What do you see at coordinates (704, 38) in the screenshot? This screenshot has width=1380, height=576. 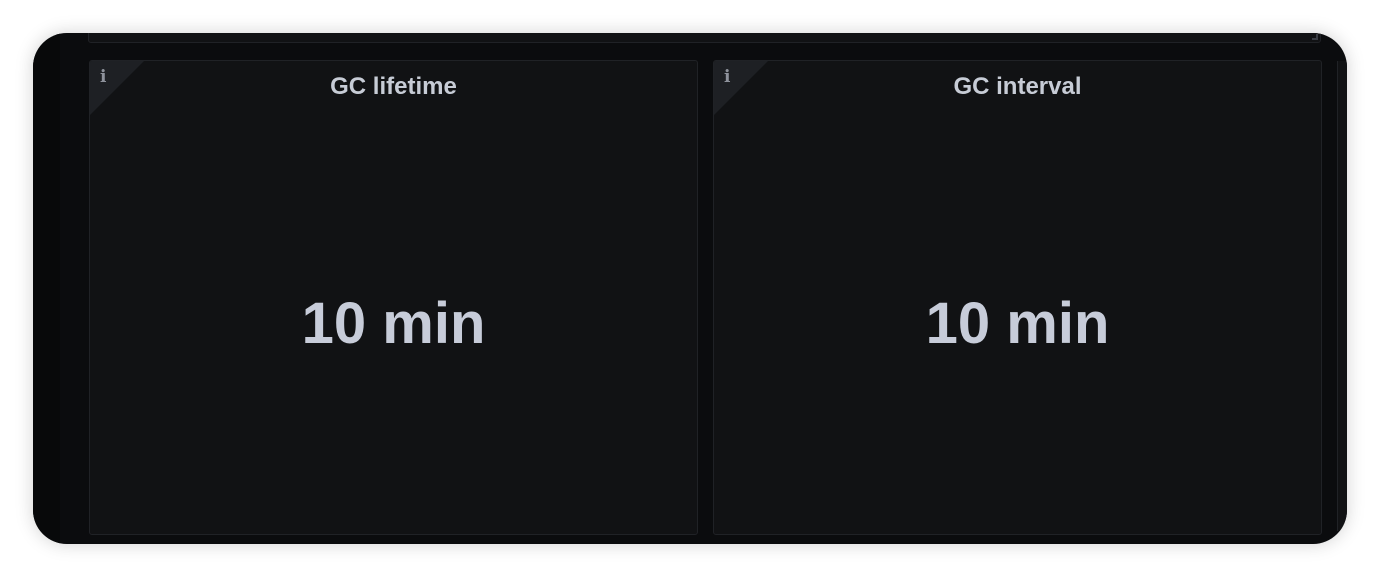 I see `previous-panel-edge` at bounding box center [704, 38].